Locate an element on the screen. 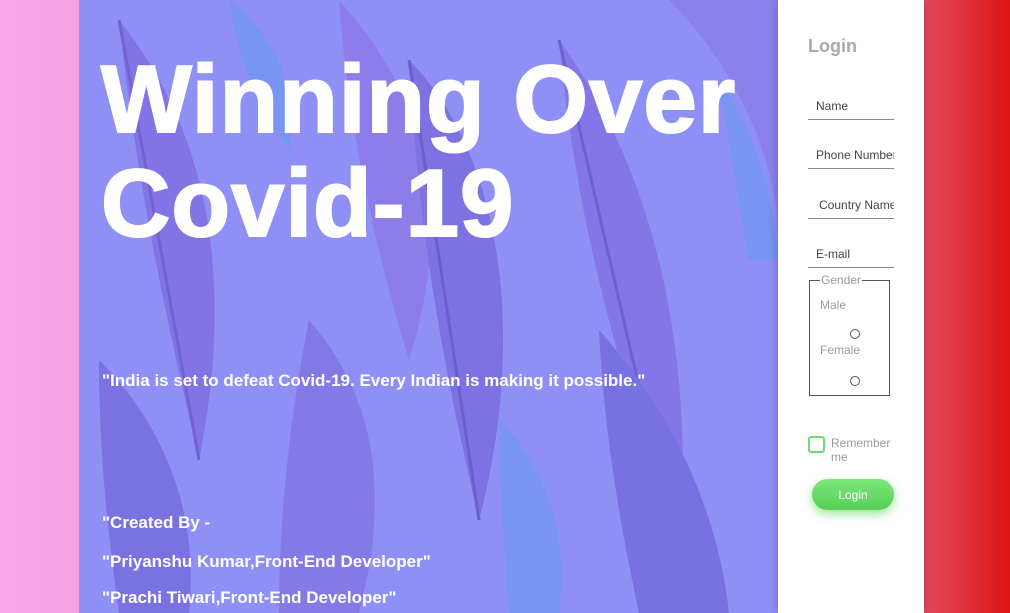 The image size is (1010, 613). login-button: Login is located at coordinates (853, 494).